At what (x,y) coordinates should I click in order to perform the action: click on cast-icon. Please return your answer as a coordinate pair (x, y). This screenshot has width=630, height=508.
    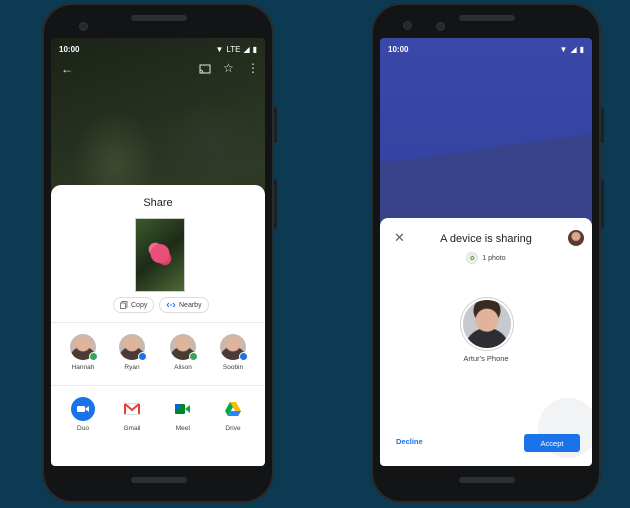
    Looking at the image, I should click on (205, 70).